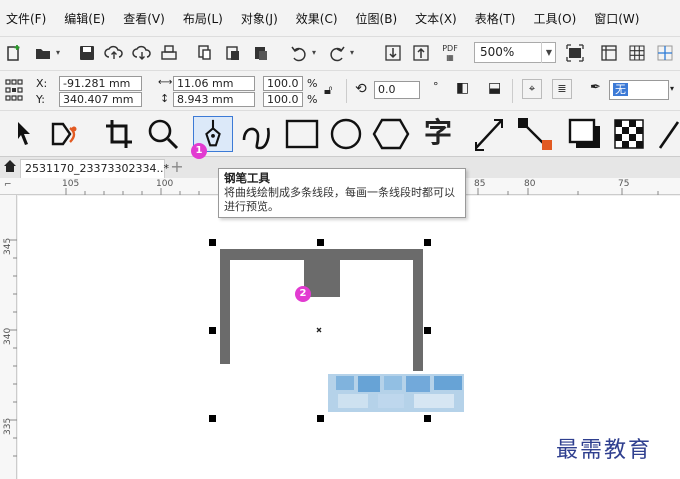 The image size is (680, 479). I want to click on redo-icon, so click(337, 54).